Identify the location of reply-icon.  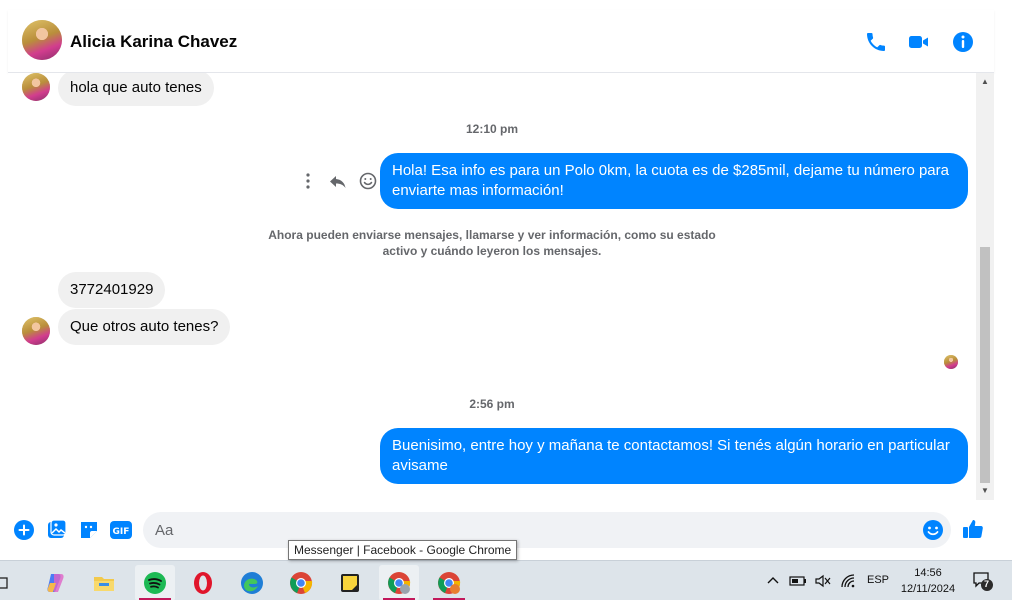
(338, 181).